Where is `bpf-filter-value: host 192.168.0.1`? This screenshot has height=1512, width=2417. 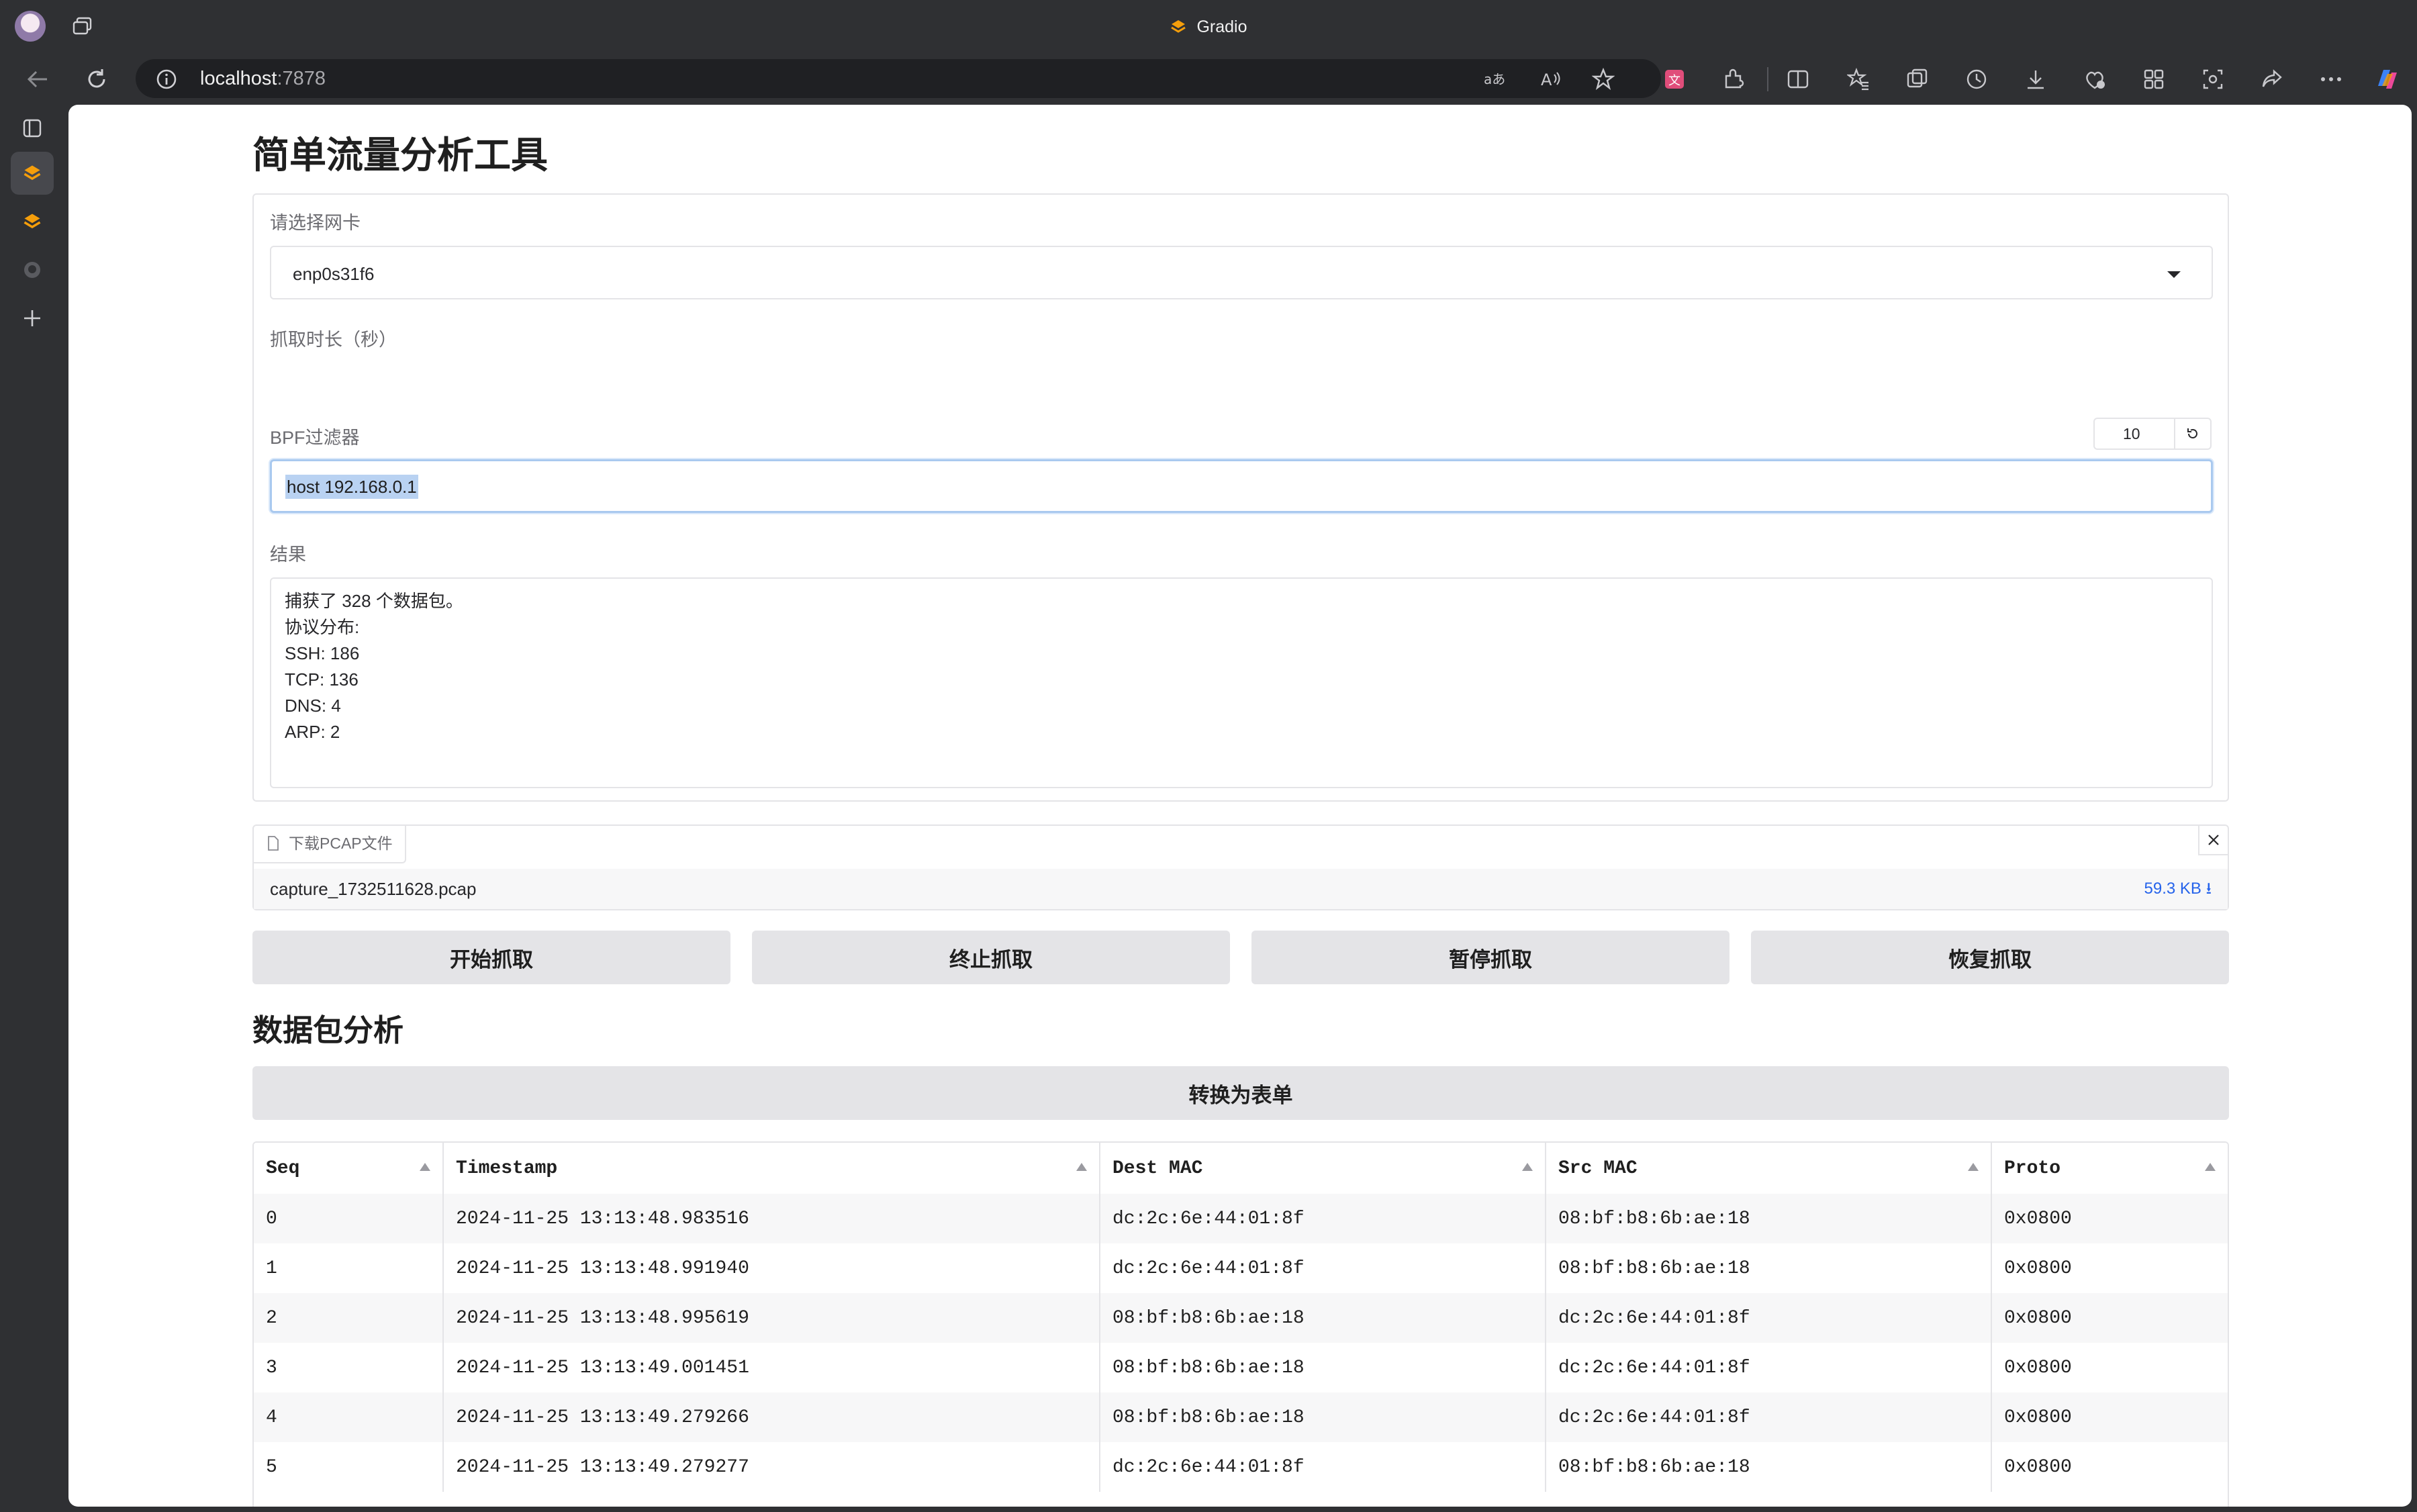 bpf-filter-value: host 192.168.0.1 is located at coordinates (352, 487).